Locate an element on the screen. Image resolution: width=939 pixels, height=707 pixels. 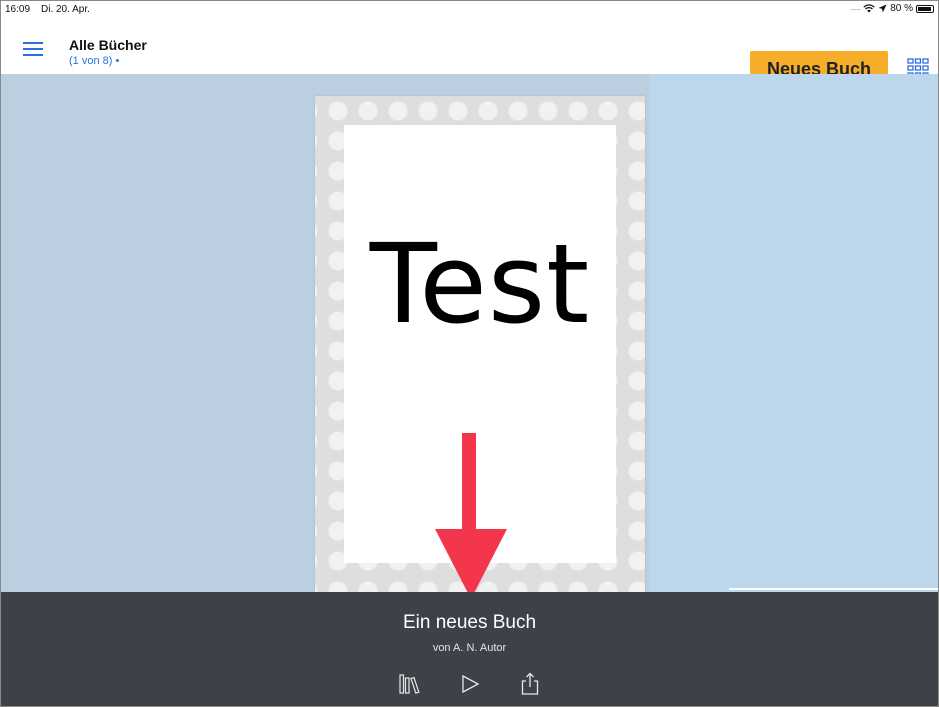
book-count-subtitle: (1 von 8) • is located at coordinates (94, 61).